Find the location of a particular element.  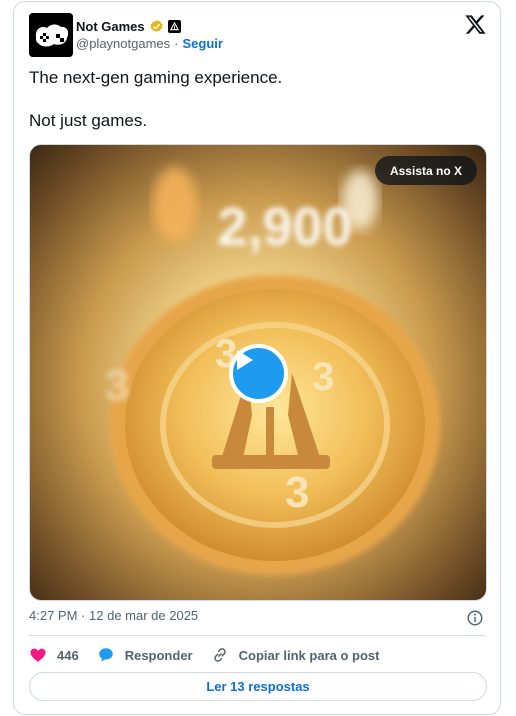

avatar is located at coordinates (51, 35).